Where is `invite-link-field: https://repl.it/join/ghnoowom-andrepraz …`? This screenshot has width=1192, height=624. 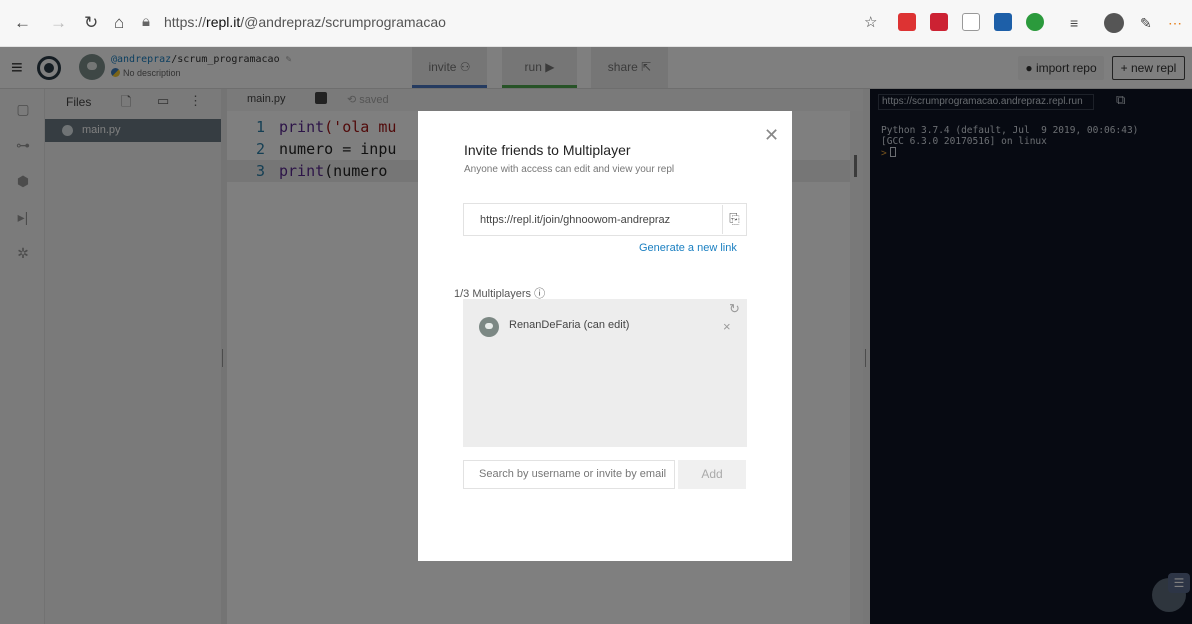
invite-link-field: https://repl.it/join/ghnoowom-andrepraz … is located at coordinates (605, 219).